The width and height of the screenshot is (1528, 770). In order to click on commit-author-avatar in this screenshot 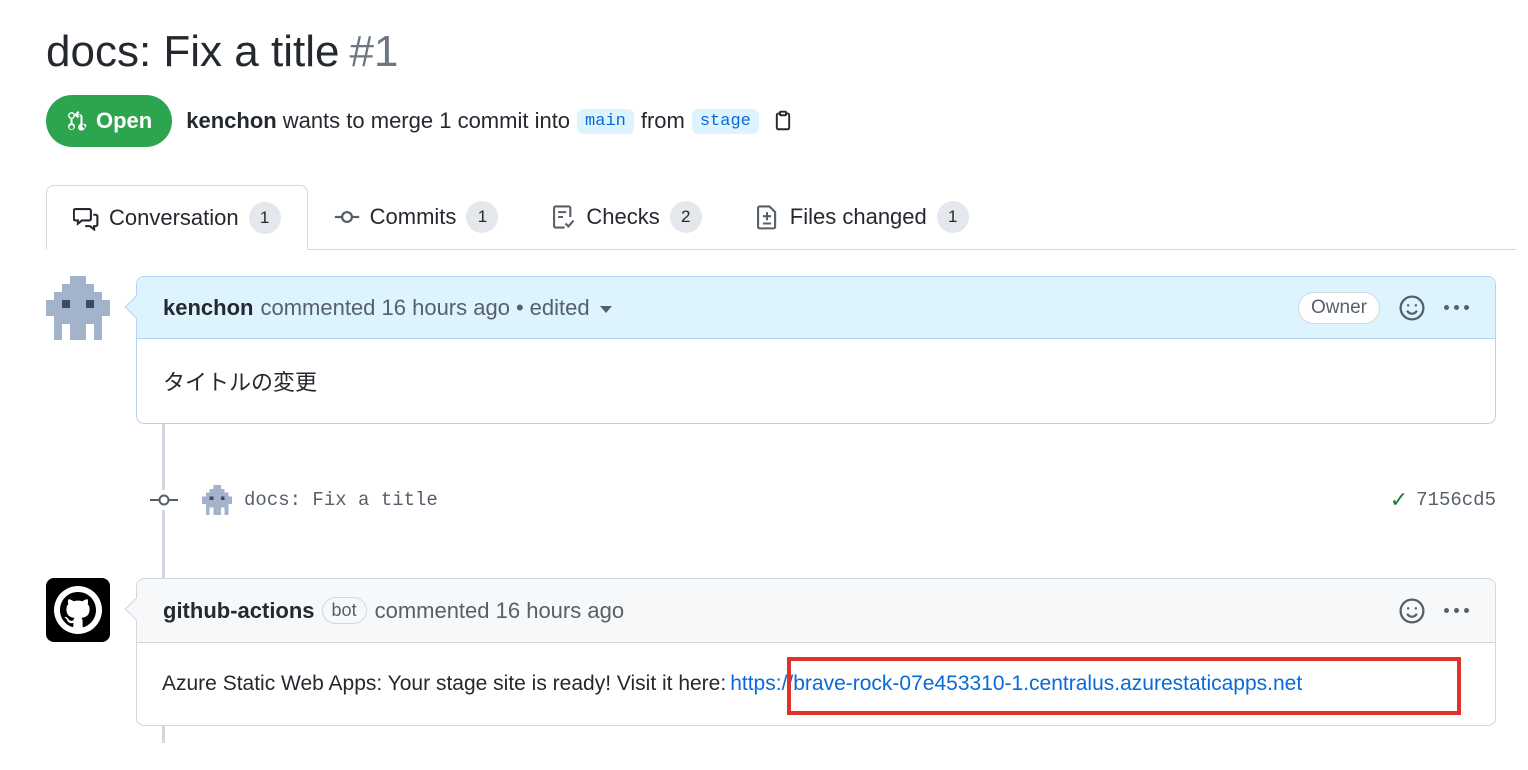, I will do `click(217, 500)`.